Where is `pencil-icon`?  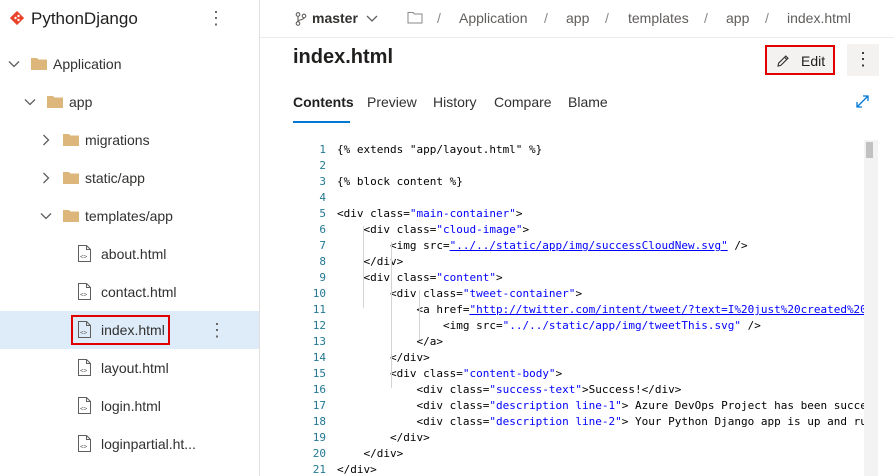 pencil-icon is located at coordinates (783, 61).